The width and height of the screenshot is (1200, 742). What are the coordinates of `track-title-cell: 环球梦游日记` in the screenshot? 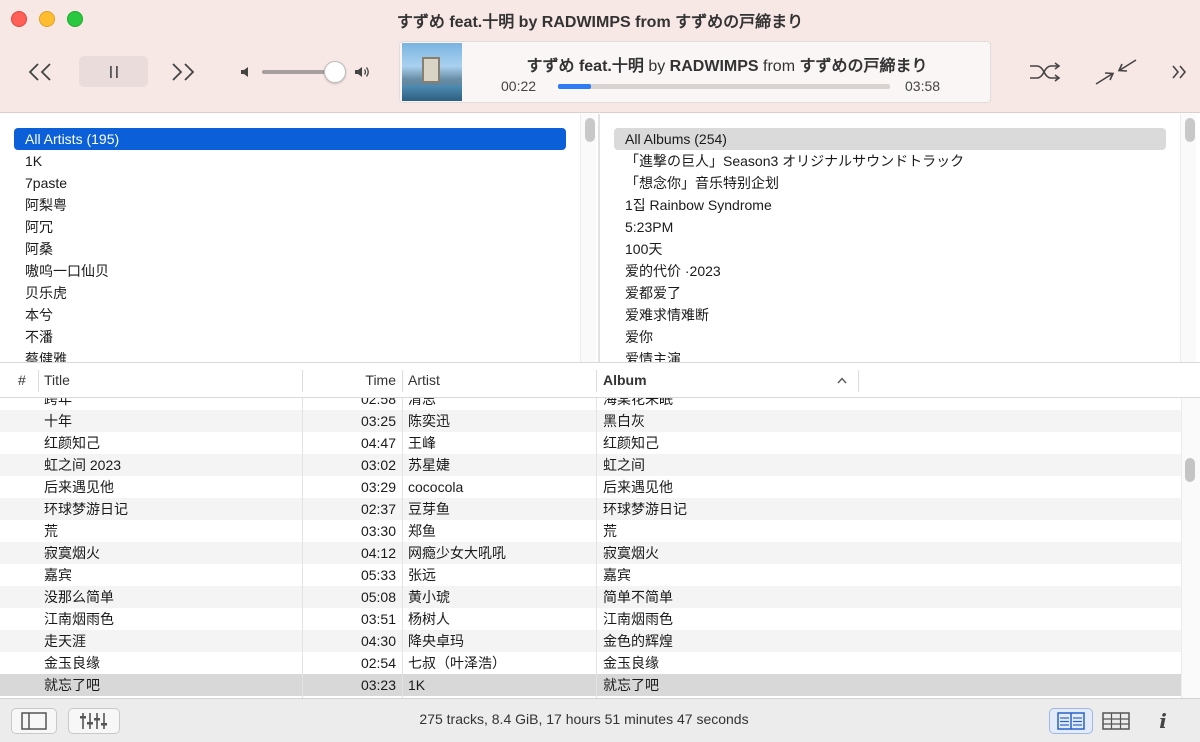 It's located at (86, 509).